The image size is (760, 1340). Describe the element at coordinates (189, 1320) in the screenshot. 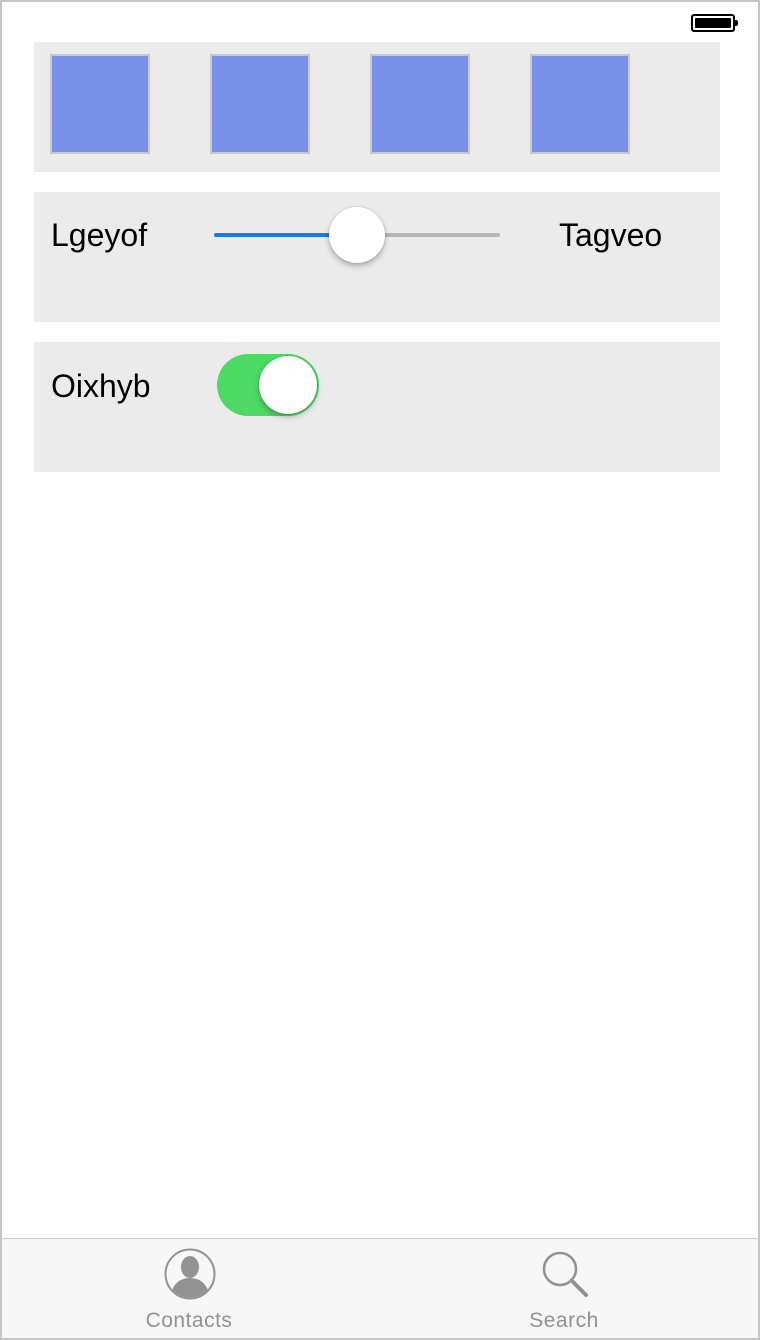

I see `tab-contacts-label: Contacts` at that location.